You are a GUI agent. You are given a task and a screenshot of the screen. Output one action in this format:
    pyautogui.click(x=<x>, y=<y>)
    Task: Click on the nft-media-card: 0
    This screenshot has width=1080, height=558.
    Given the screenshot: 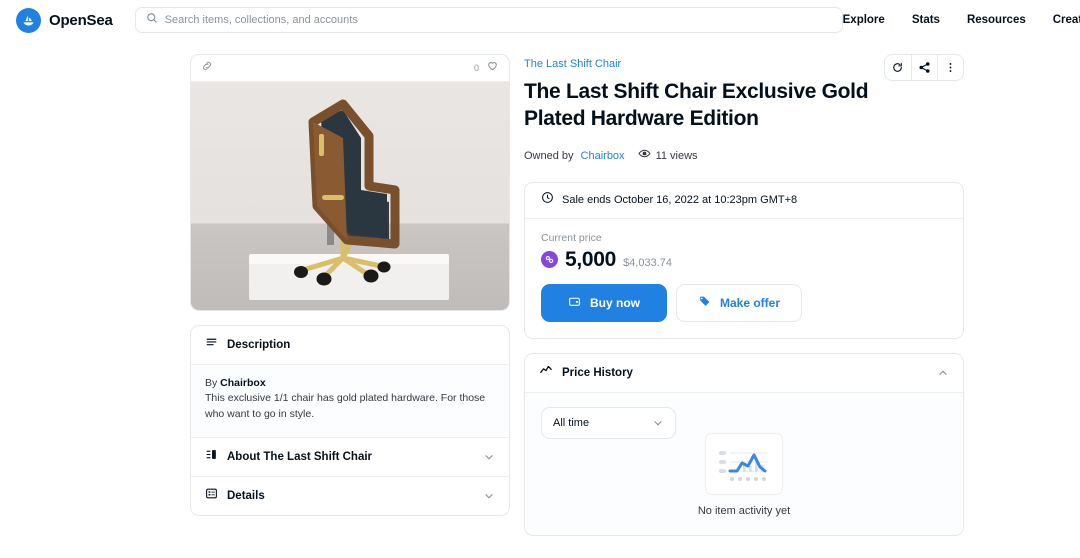 What is the action you would take?
    pyautogui.click(x=350, y=182)
    